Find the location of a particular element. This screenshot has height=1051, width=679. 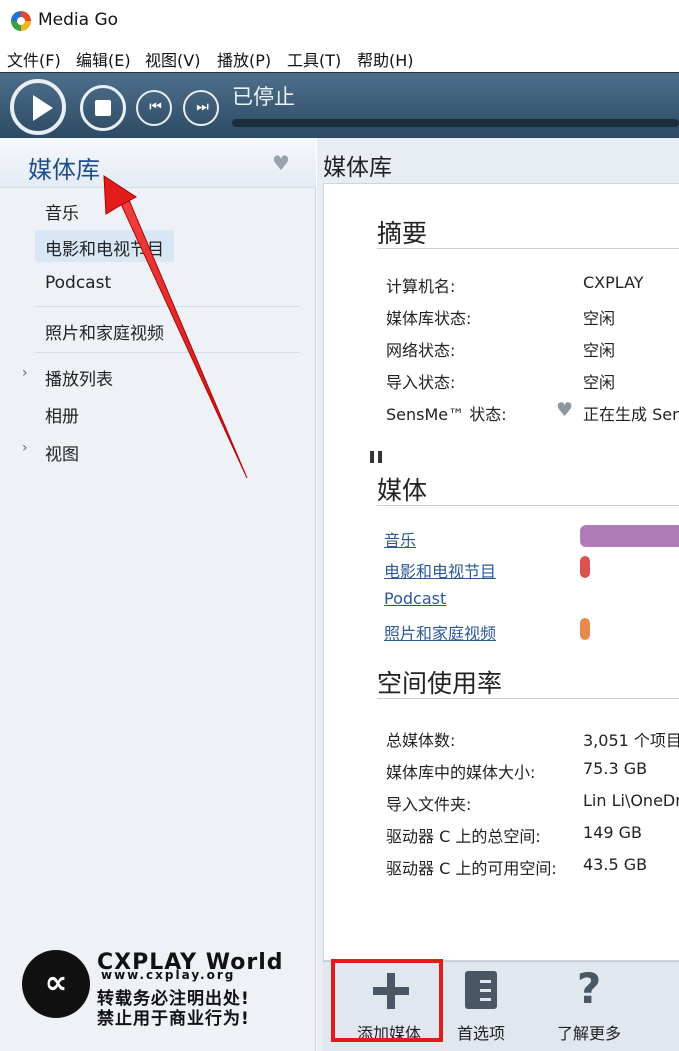

previous-track-button: ⏮ is located at coordinates (154, 108).